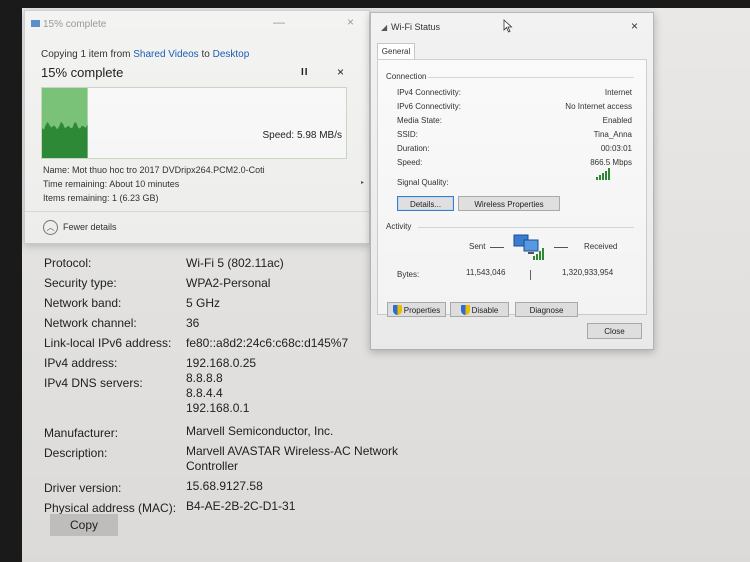  I want to click on property-label: Description:, so click(76, 453).